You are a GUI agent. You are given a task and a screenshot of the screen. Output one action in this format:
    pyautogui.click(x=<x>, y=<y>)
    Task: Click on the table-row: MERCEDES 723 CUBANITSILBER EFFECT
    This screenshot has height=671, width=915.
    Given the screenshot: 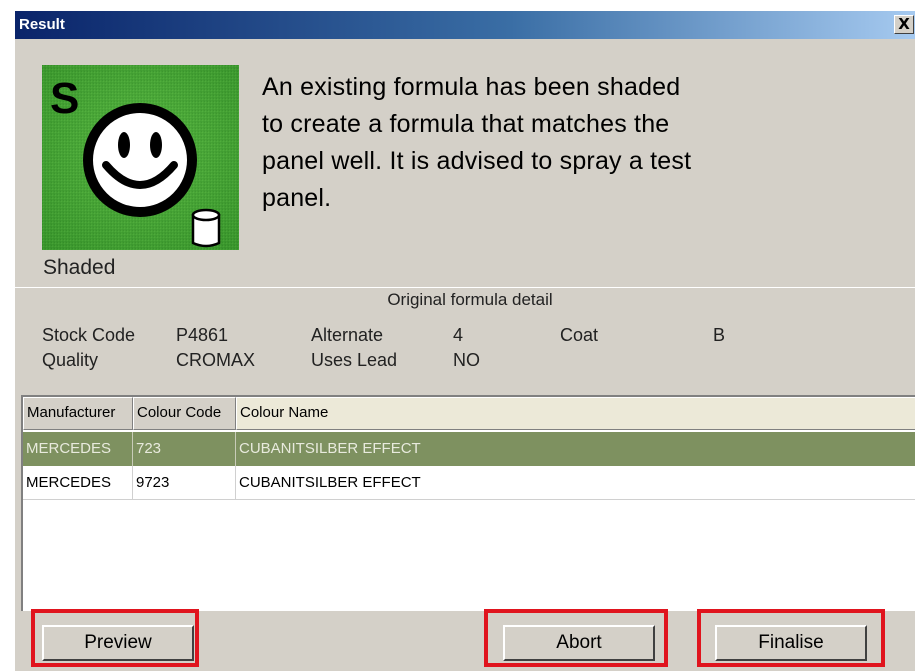 What is the action you would take?
    pyautogui.click(x=469, y=449)
    